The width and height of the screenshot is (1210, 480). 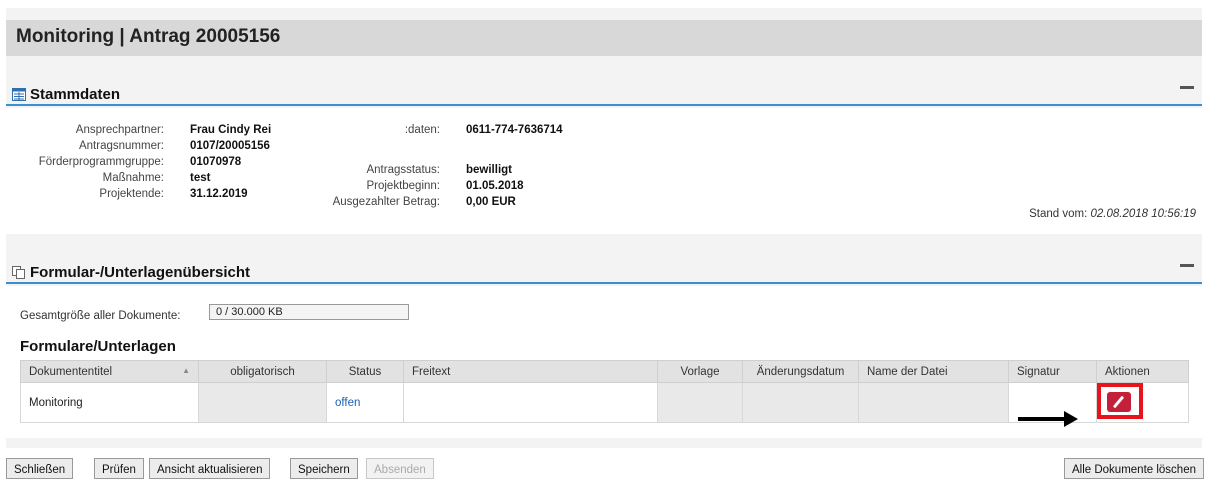 What do you see at coordinates (1187, 87) in the screenshot?
I see `collapse-stammdaten-button` at bounding box center [1187, 87].